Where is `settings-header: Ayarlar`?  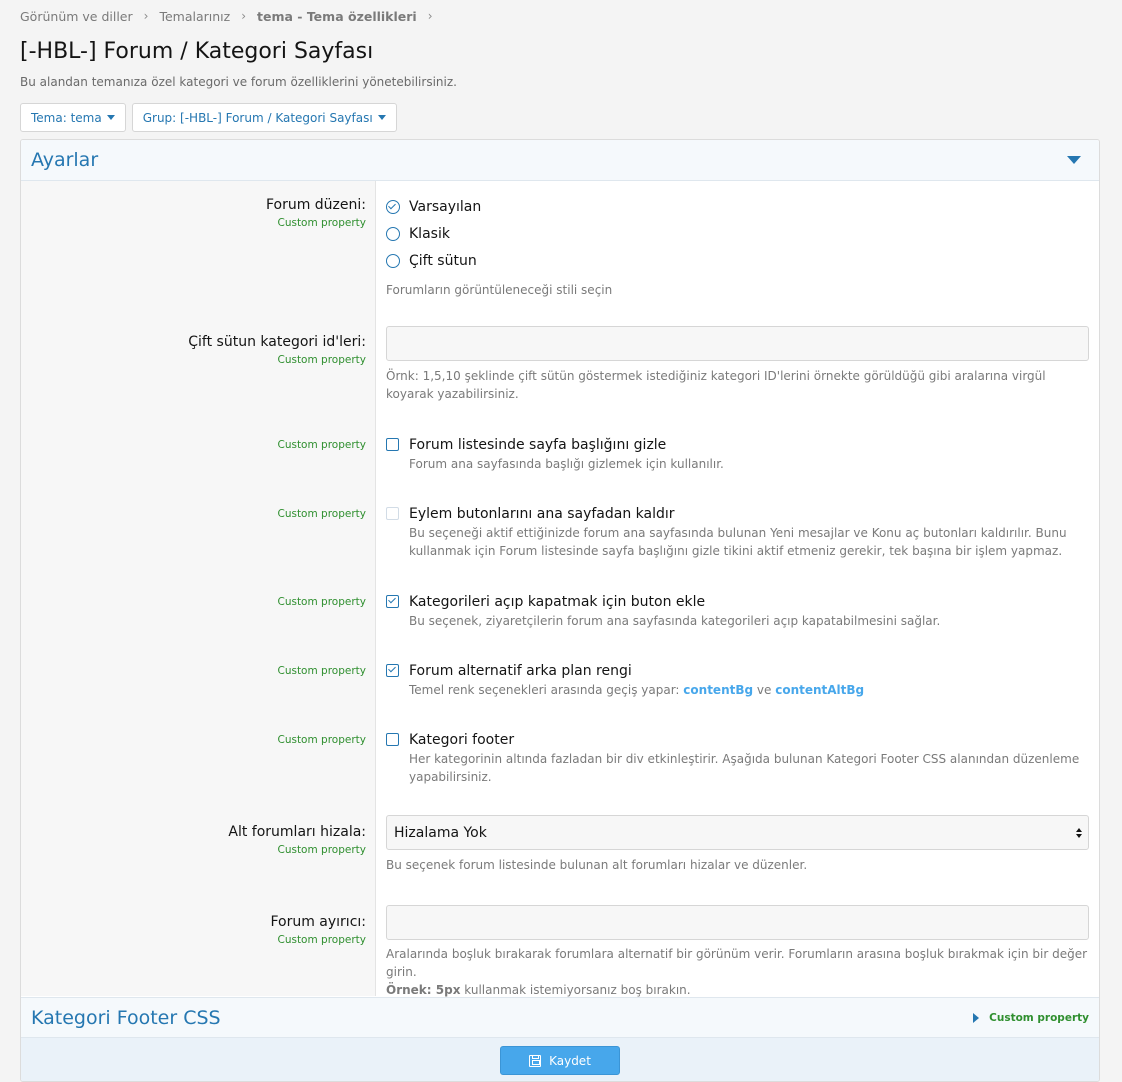 settings-header: Ayarlar is located at coordinates (560, 160).